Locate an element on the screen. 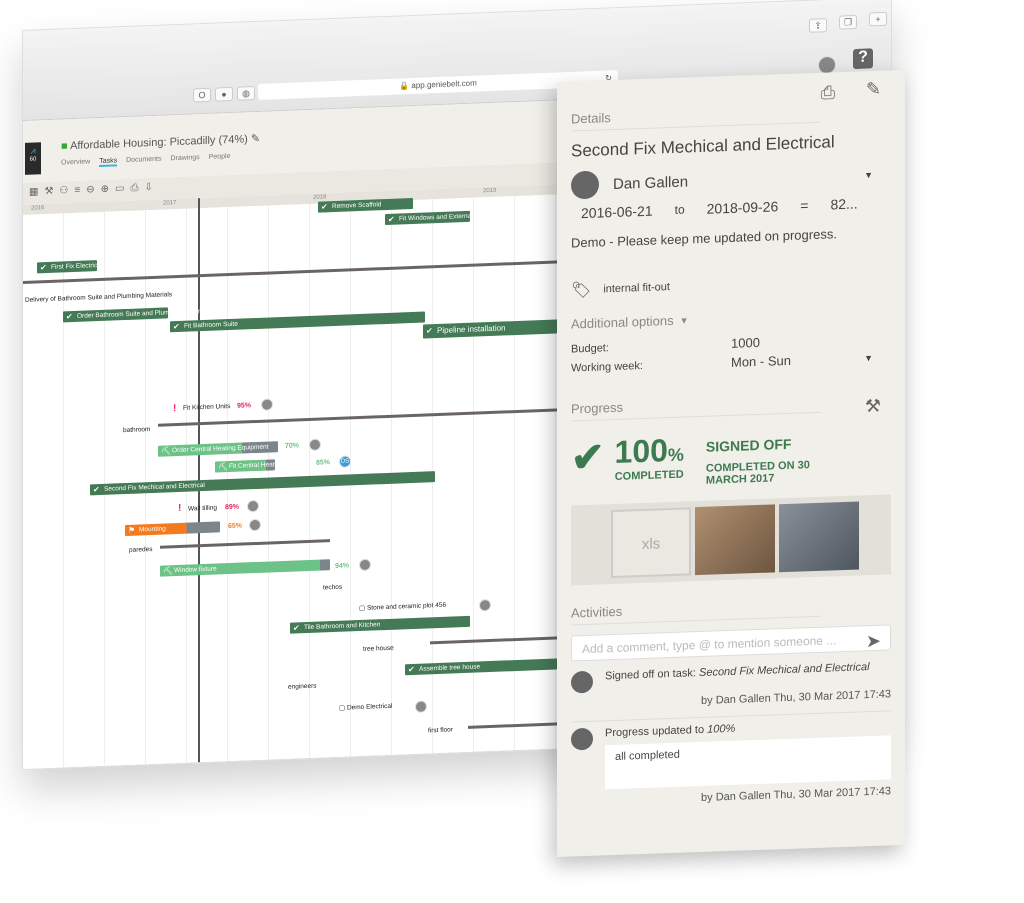  group-label: first floor is located at coordinates (440, 730).